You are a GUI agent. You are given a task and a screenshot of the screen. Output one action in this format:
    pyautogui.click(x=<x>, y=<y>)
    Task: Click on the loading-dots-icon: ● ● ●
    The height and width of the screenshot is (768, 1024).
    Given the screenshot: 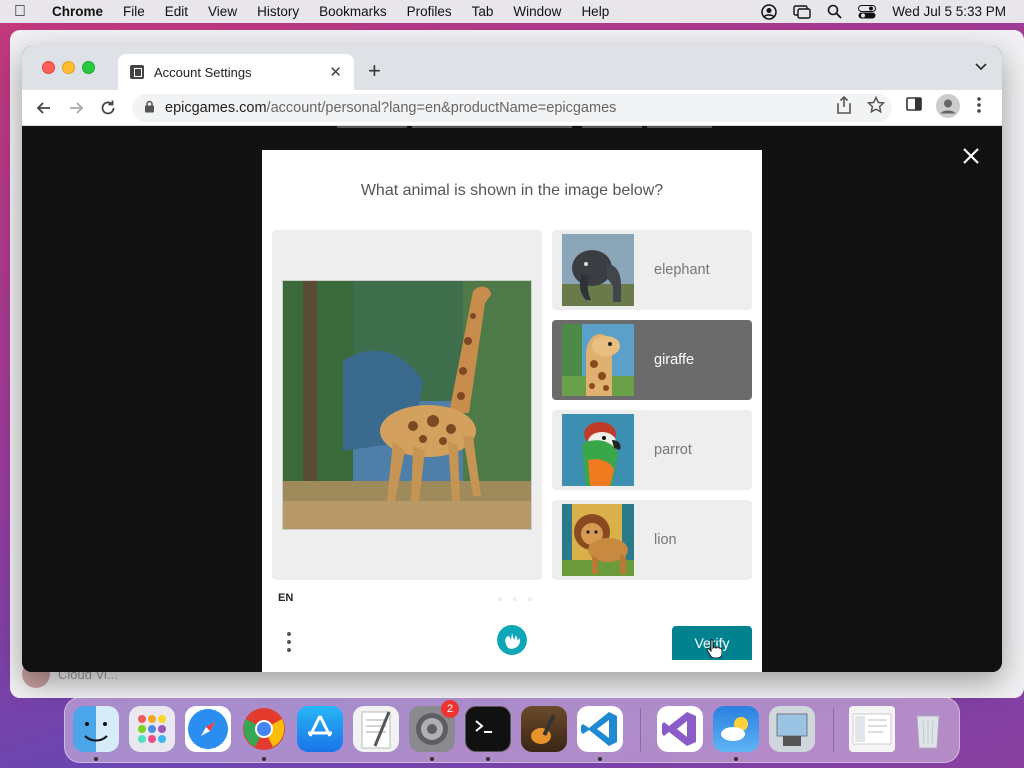 What is the action you would take?
    pyautogui.click(x=516, y=599)
    